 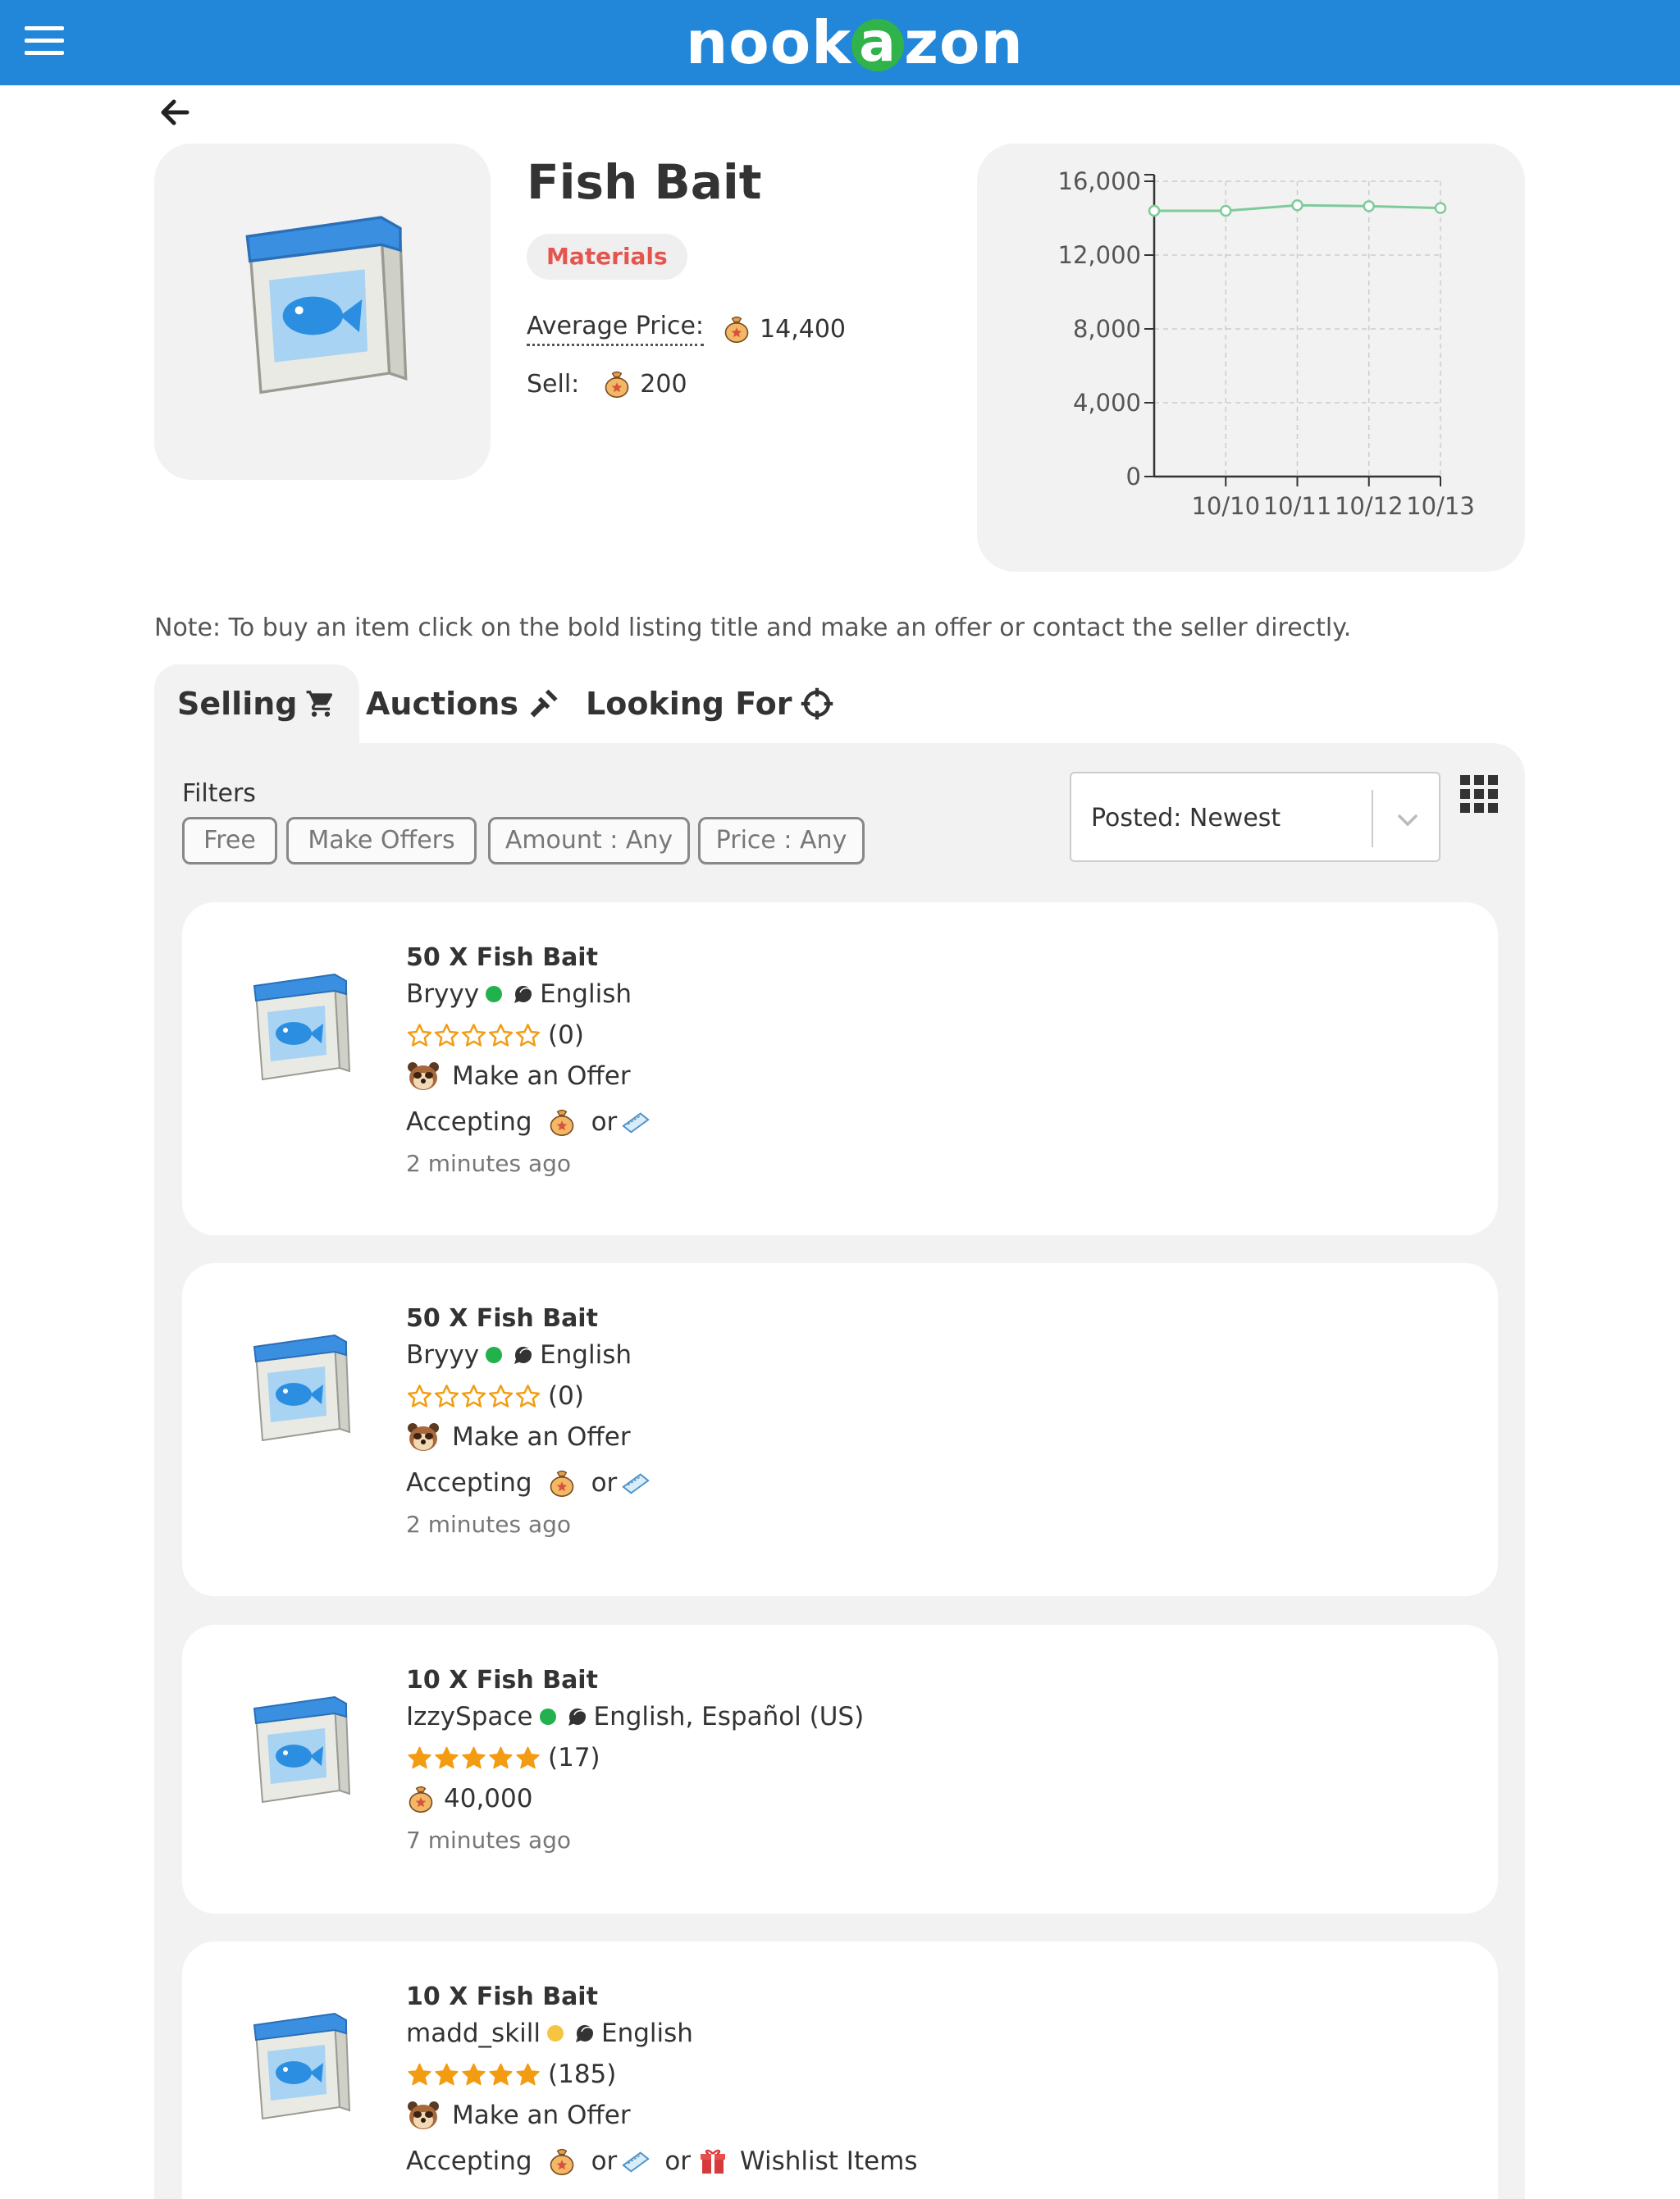 I want to click on y-tick-label: 0, so click(x=1133, y=476).